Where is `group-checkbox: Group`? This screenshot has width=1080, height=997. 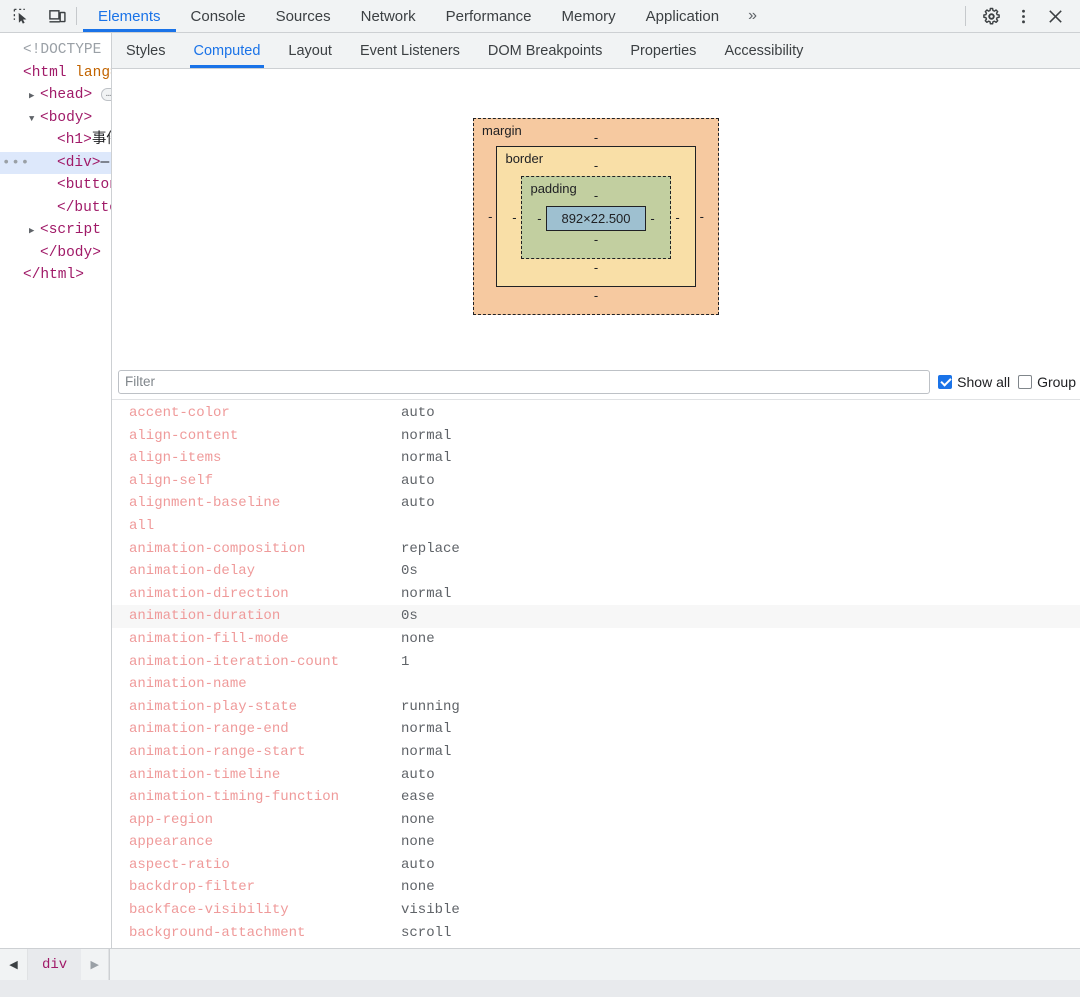 group-checkbox: Group is located at coordinates (1047, 382).